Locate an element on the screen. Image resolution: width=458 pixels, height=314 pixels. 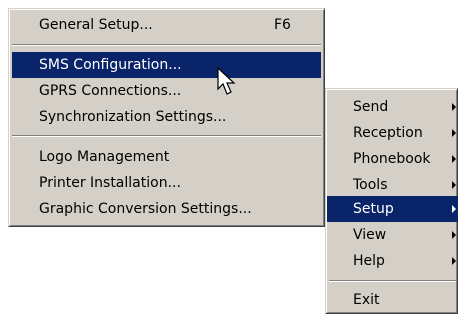
menu-item-phonebook: Phonebook is located at coordinates (392, 159).